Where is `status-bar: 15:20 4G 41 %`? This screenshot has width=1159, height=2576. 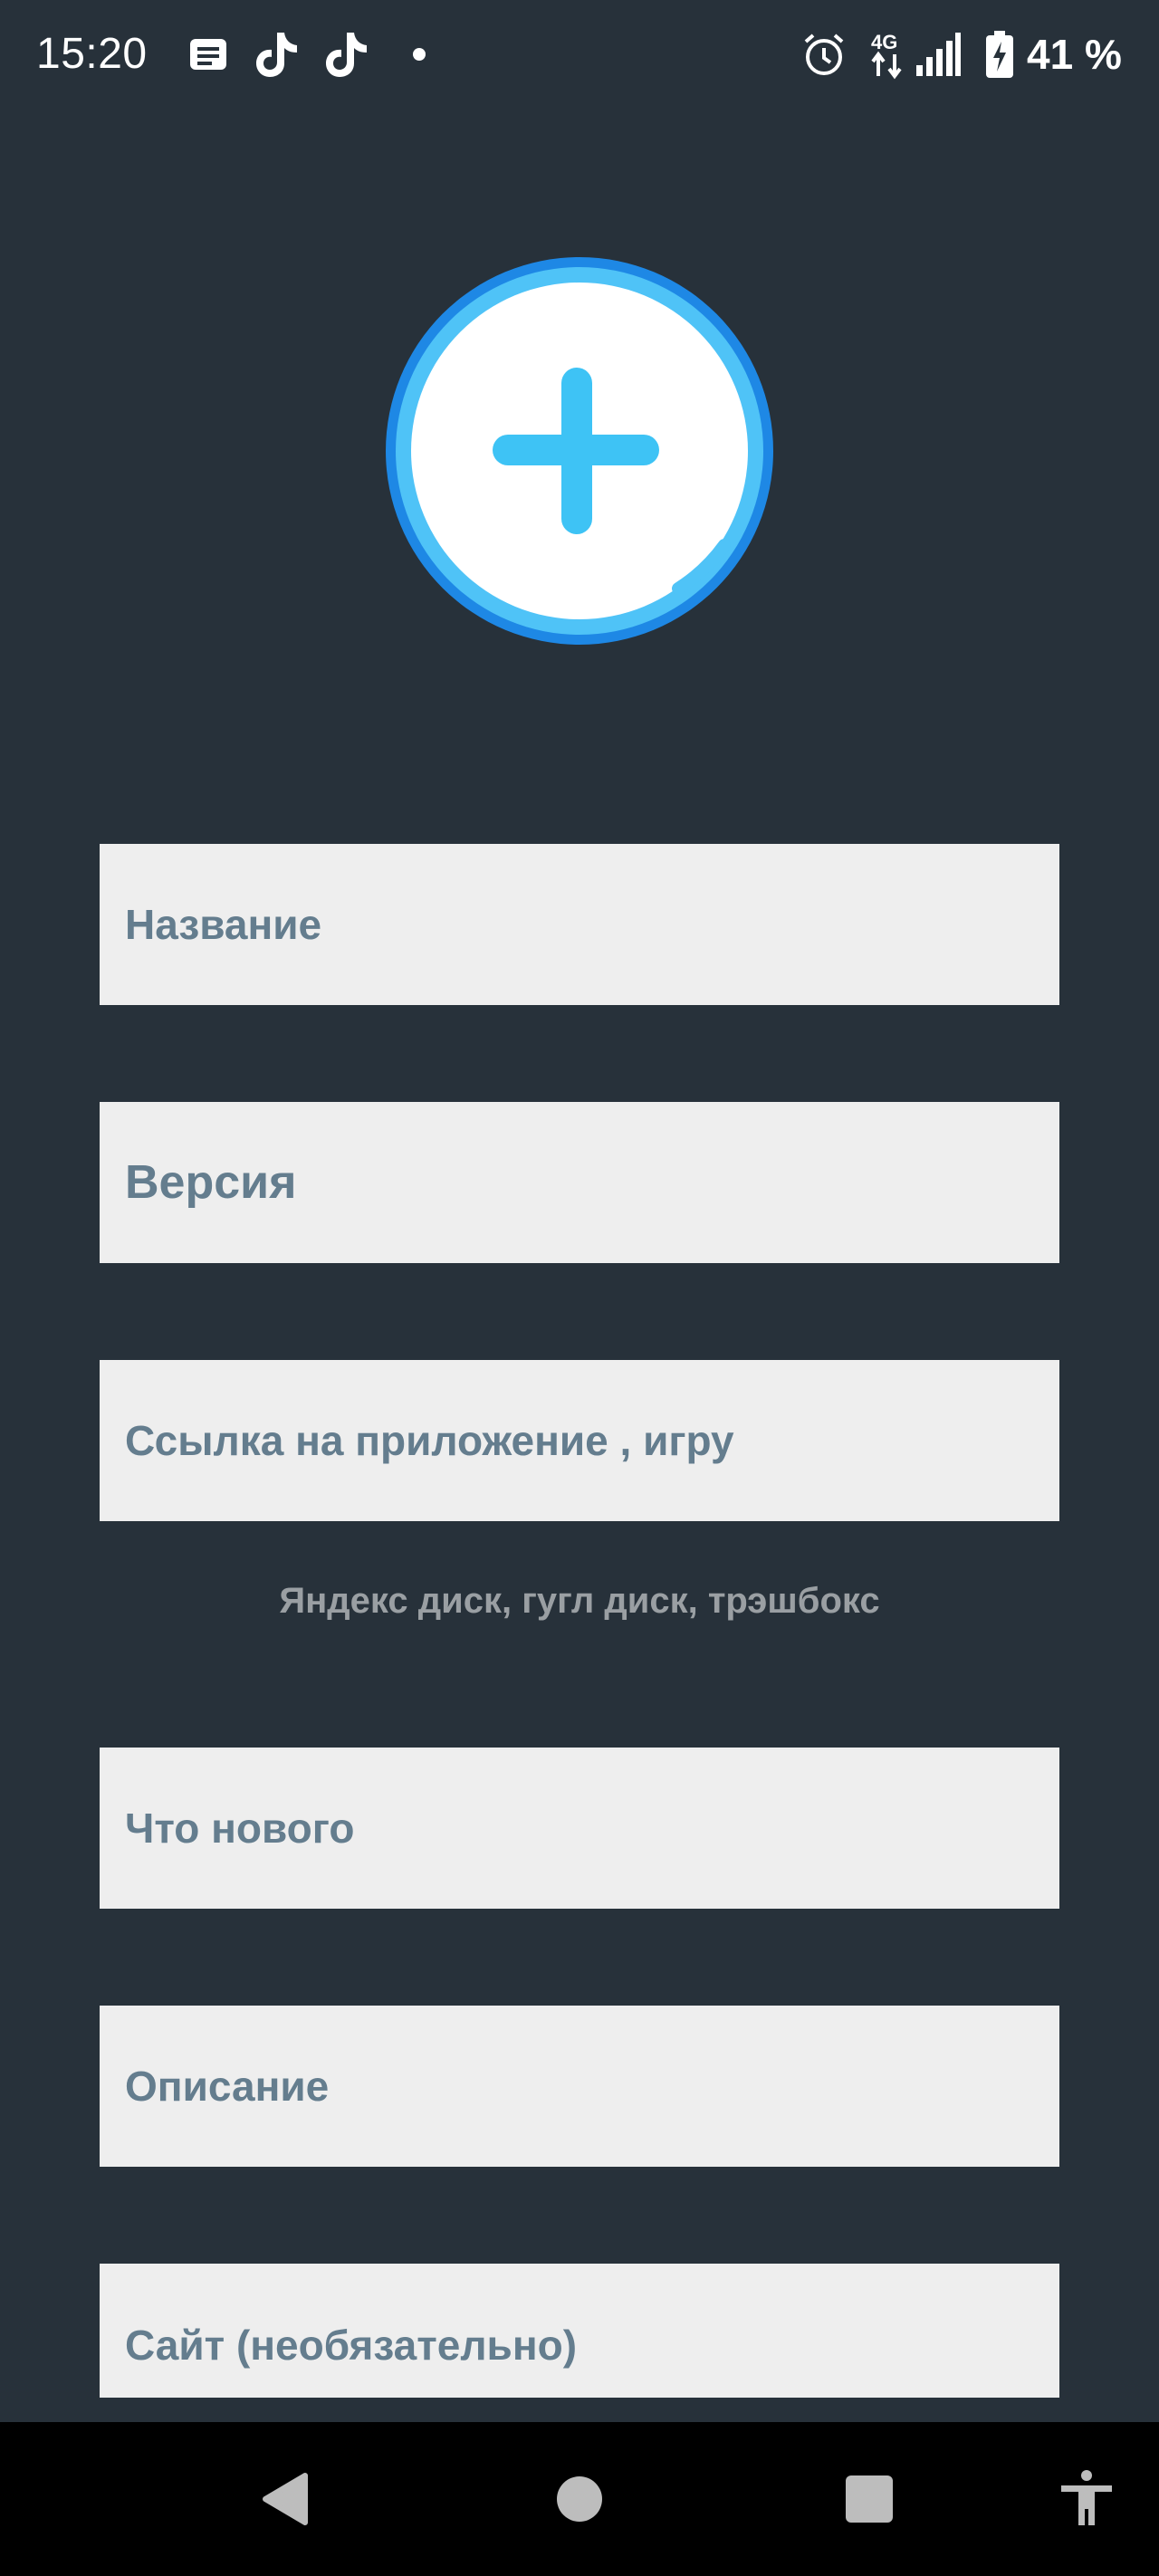
status-bar: 15:20 4G 41 % is located at coordinates (579, 54).